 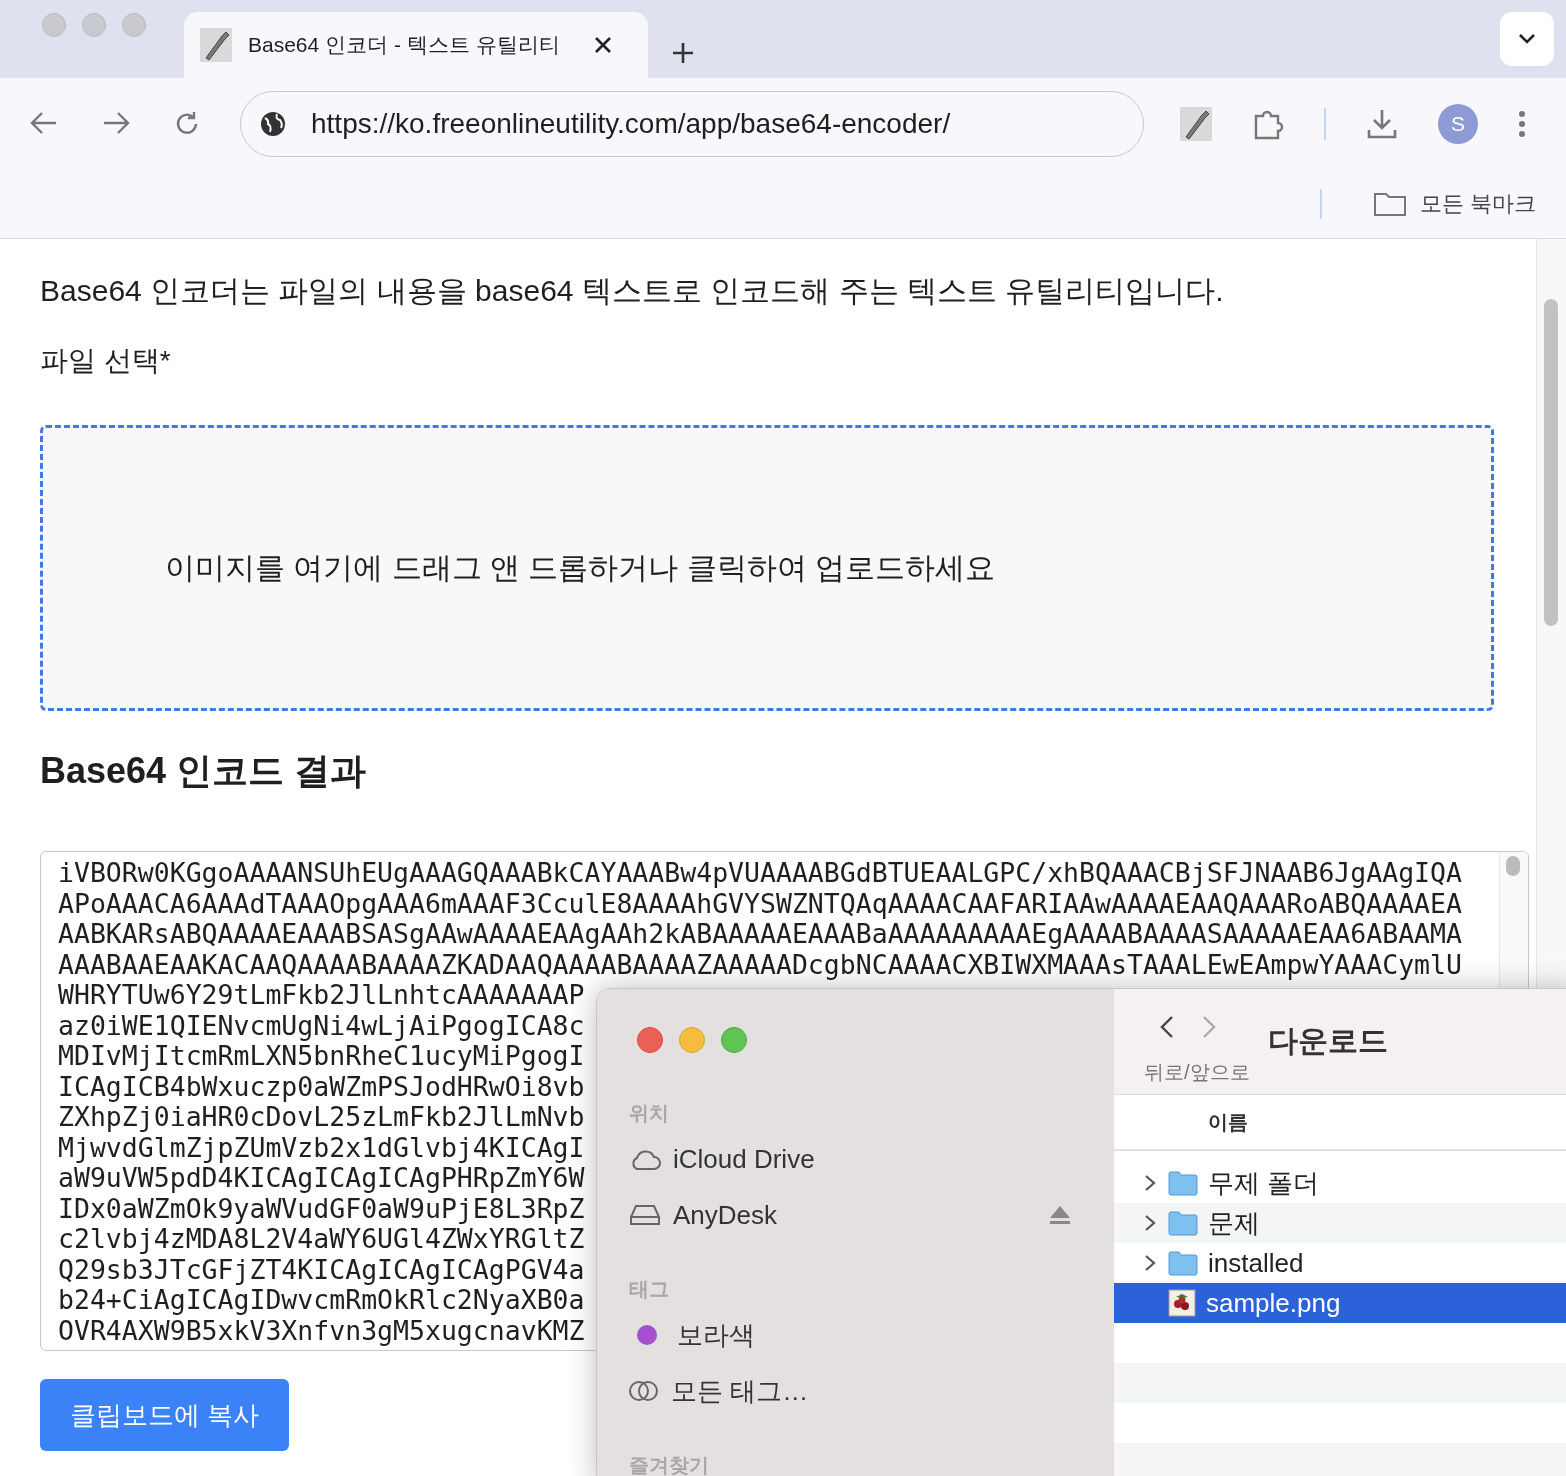 I want to click on sidebar-heading: 즐겨찾기, so click(x=669, y=1464).